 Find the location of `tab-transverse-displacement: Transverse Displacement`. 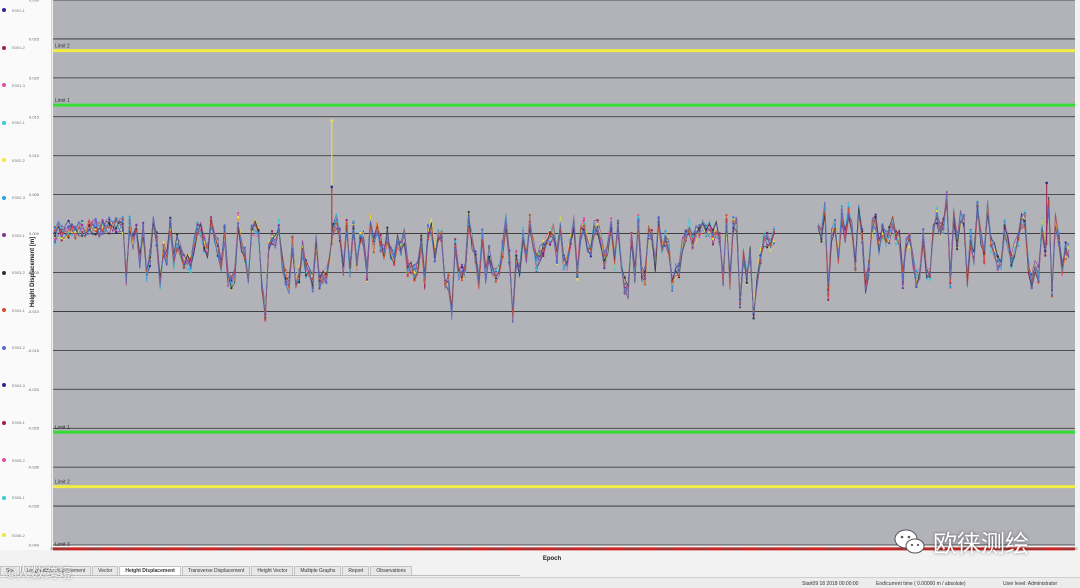

tab-transverse-displacement: Transverse Displacement is located at coordinates (216, 570).